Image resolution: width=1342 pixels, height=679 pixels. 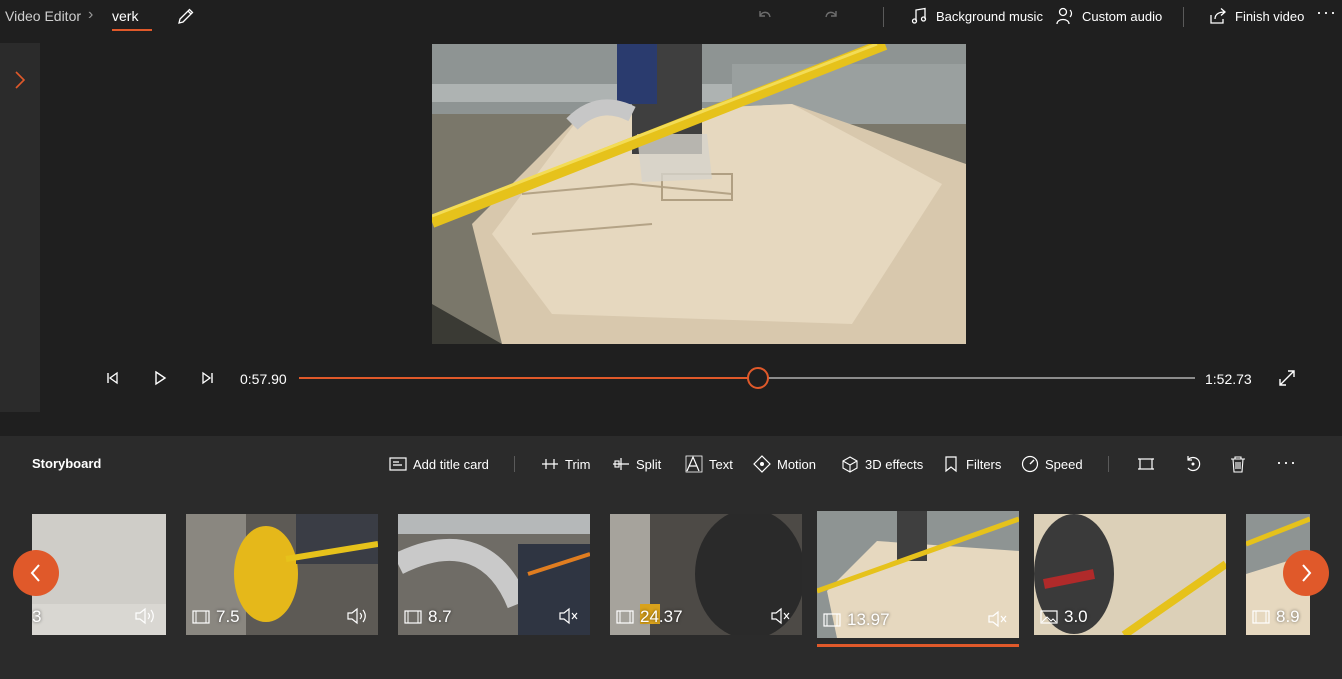 I want to click on trim-icon, so click(x=550, y=464).